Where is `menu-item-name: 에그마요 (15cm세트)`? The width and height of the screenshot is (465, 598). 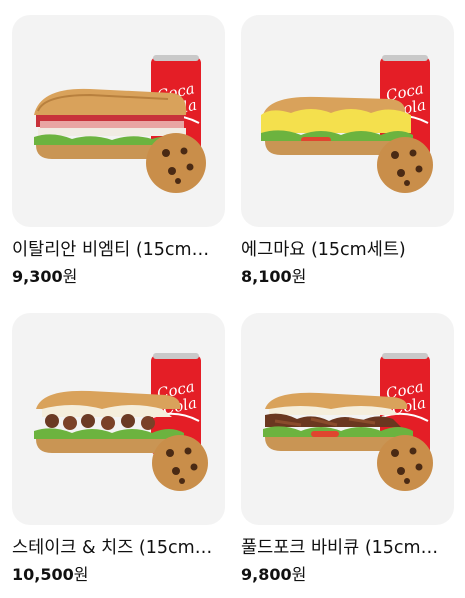
menu-item-name: 에그마요 (15cm세트) is located at coordinates (346, 250).